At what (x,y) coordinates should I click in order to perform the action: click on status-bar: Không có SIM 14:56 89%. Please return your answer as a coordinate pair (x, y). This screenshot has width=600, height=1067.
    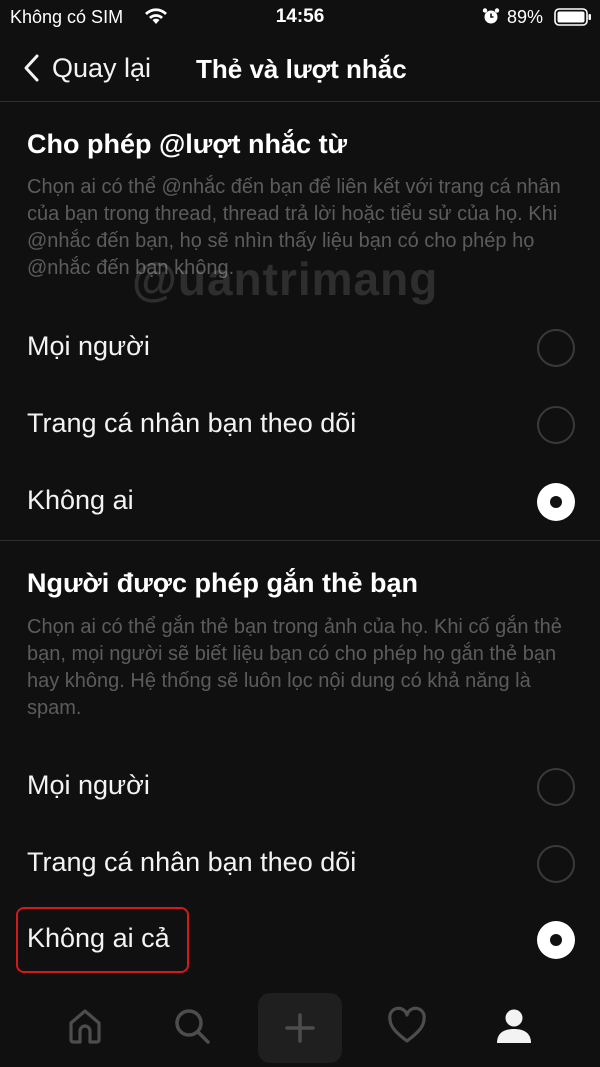
    Looking at the image, I should click on (300, 17).